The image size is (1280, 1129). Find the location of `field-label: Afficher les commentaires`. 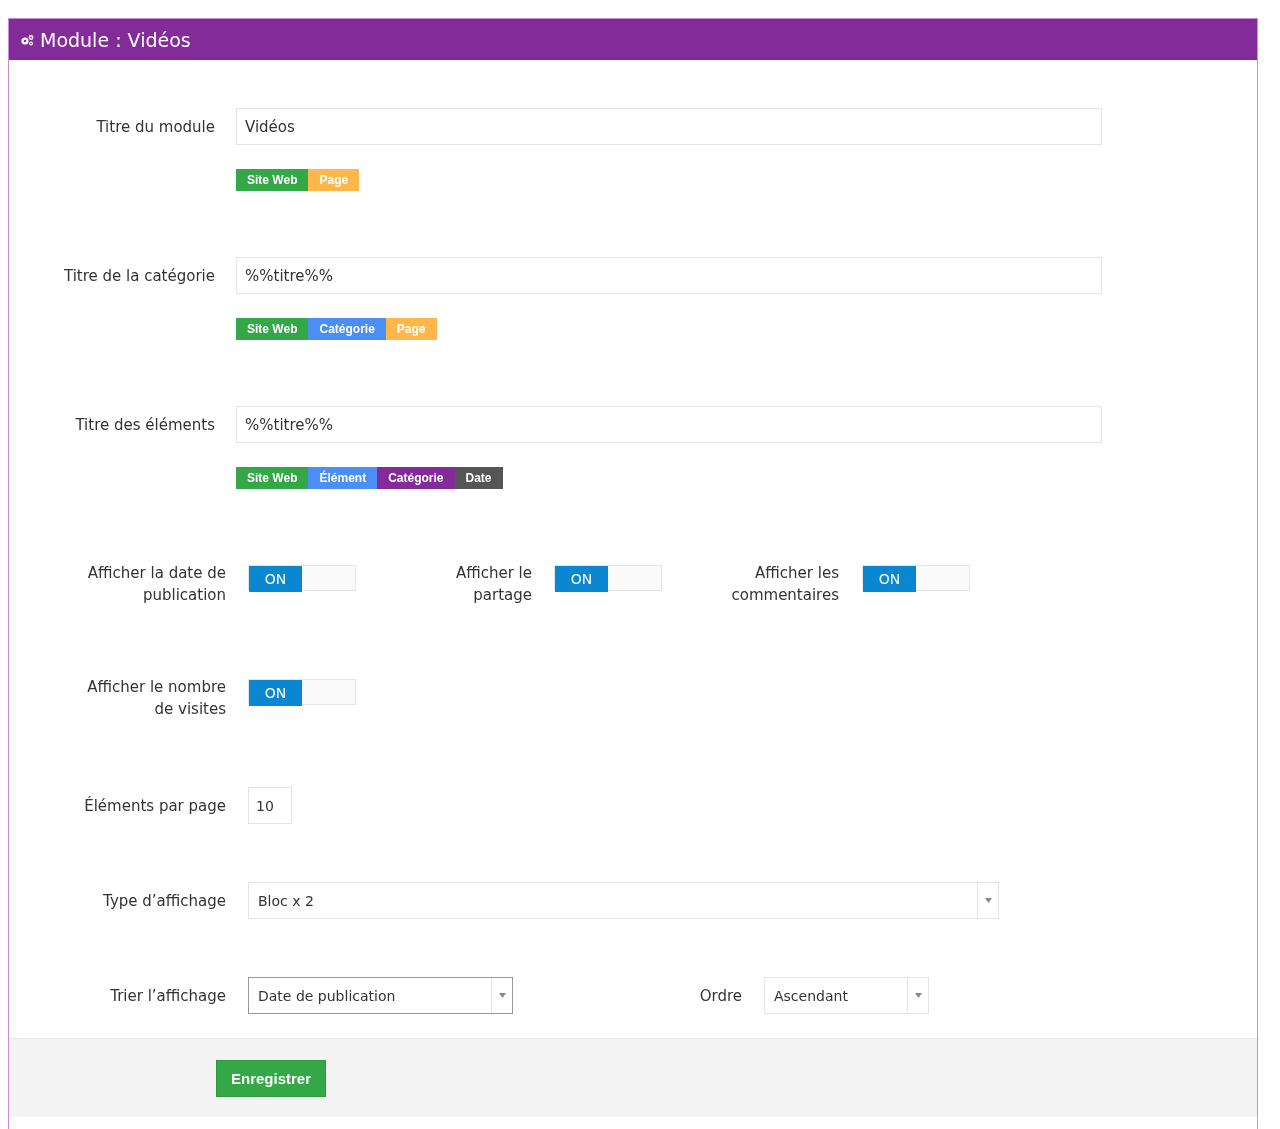

field-label: Afficher les commentaires is located at coordinates (784, 584).